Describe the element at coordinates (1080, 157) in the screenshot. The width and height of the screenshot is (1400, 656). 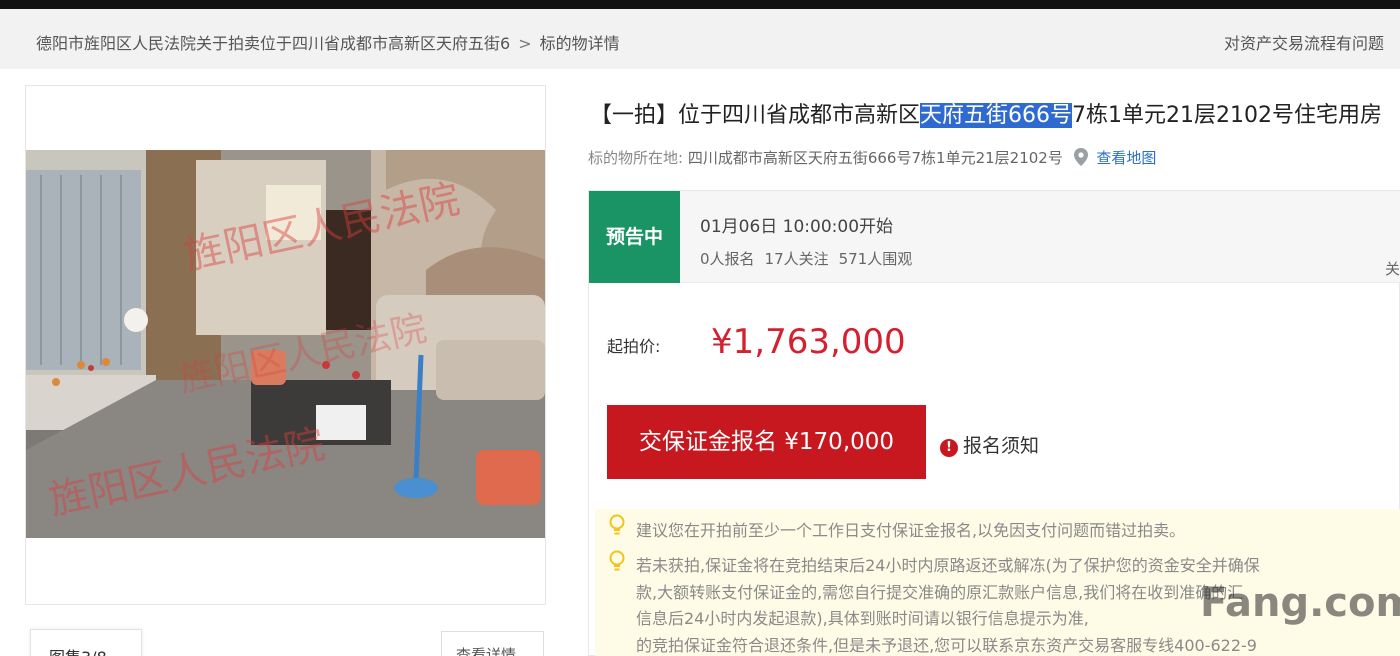
I see `map-pin-icon` at that location.